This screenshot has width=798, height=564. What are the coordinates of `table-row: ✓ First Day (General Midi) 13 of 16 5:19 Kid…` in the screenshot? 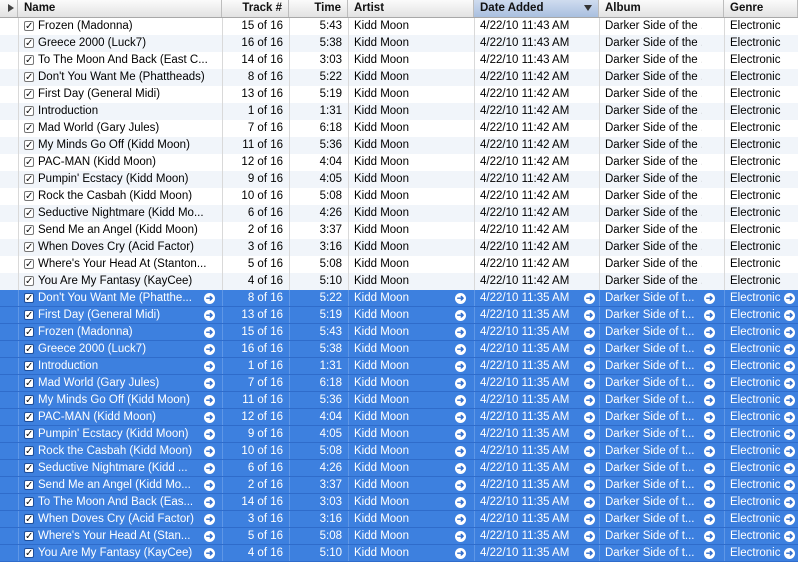 It's located at (399, 94).